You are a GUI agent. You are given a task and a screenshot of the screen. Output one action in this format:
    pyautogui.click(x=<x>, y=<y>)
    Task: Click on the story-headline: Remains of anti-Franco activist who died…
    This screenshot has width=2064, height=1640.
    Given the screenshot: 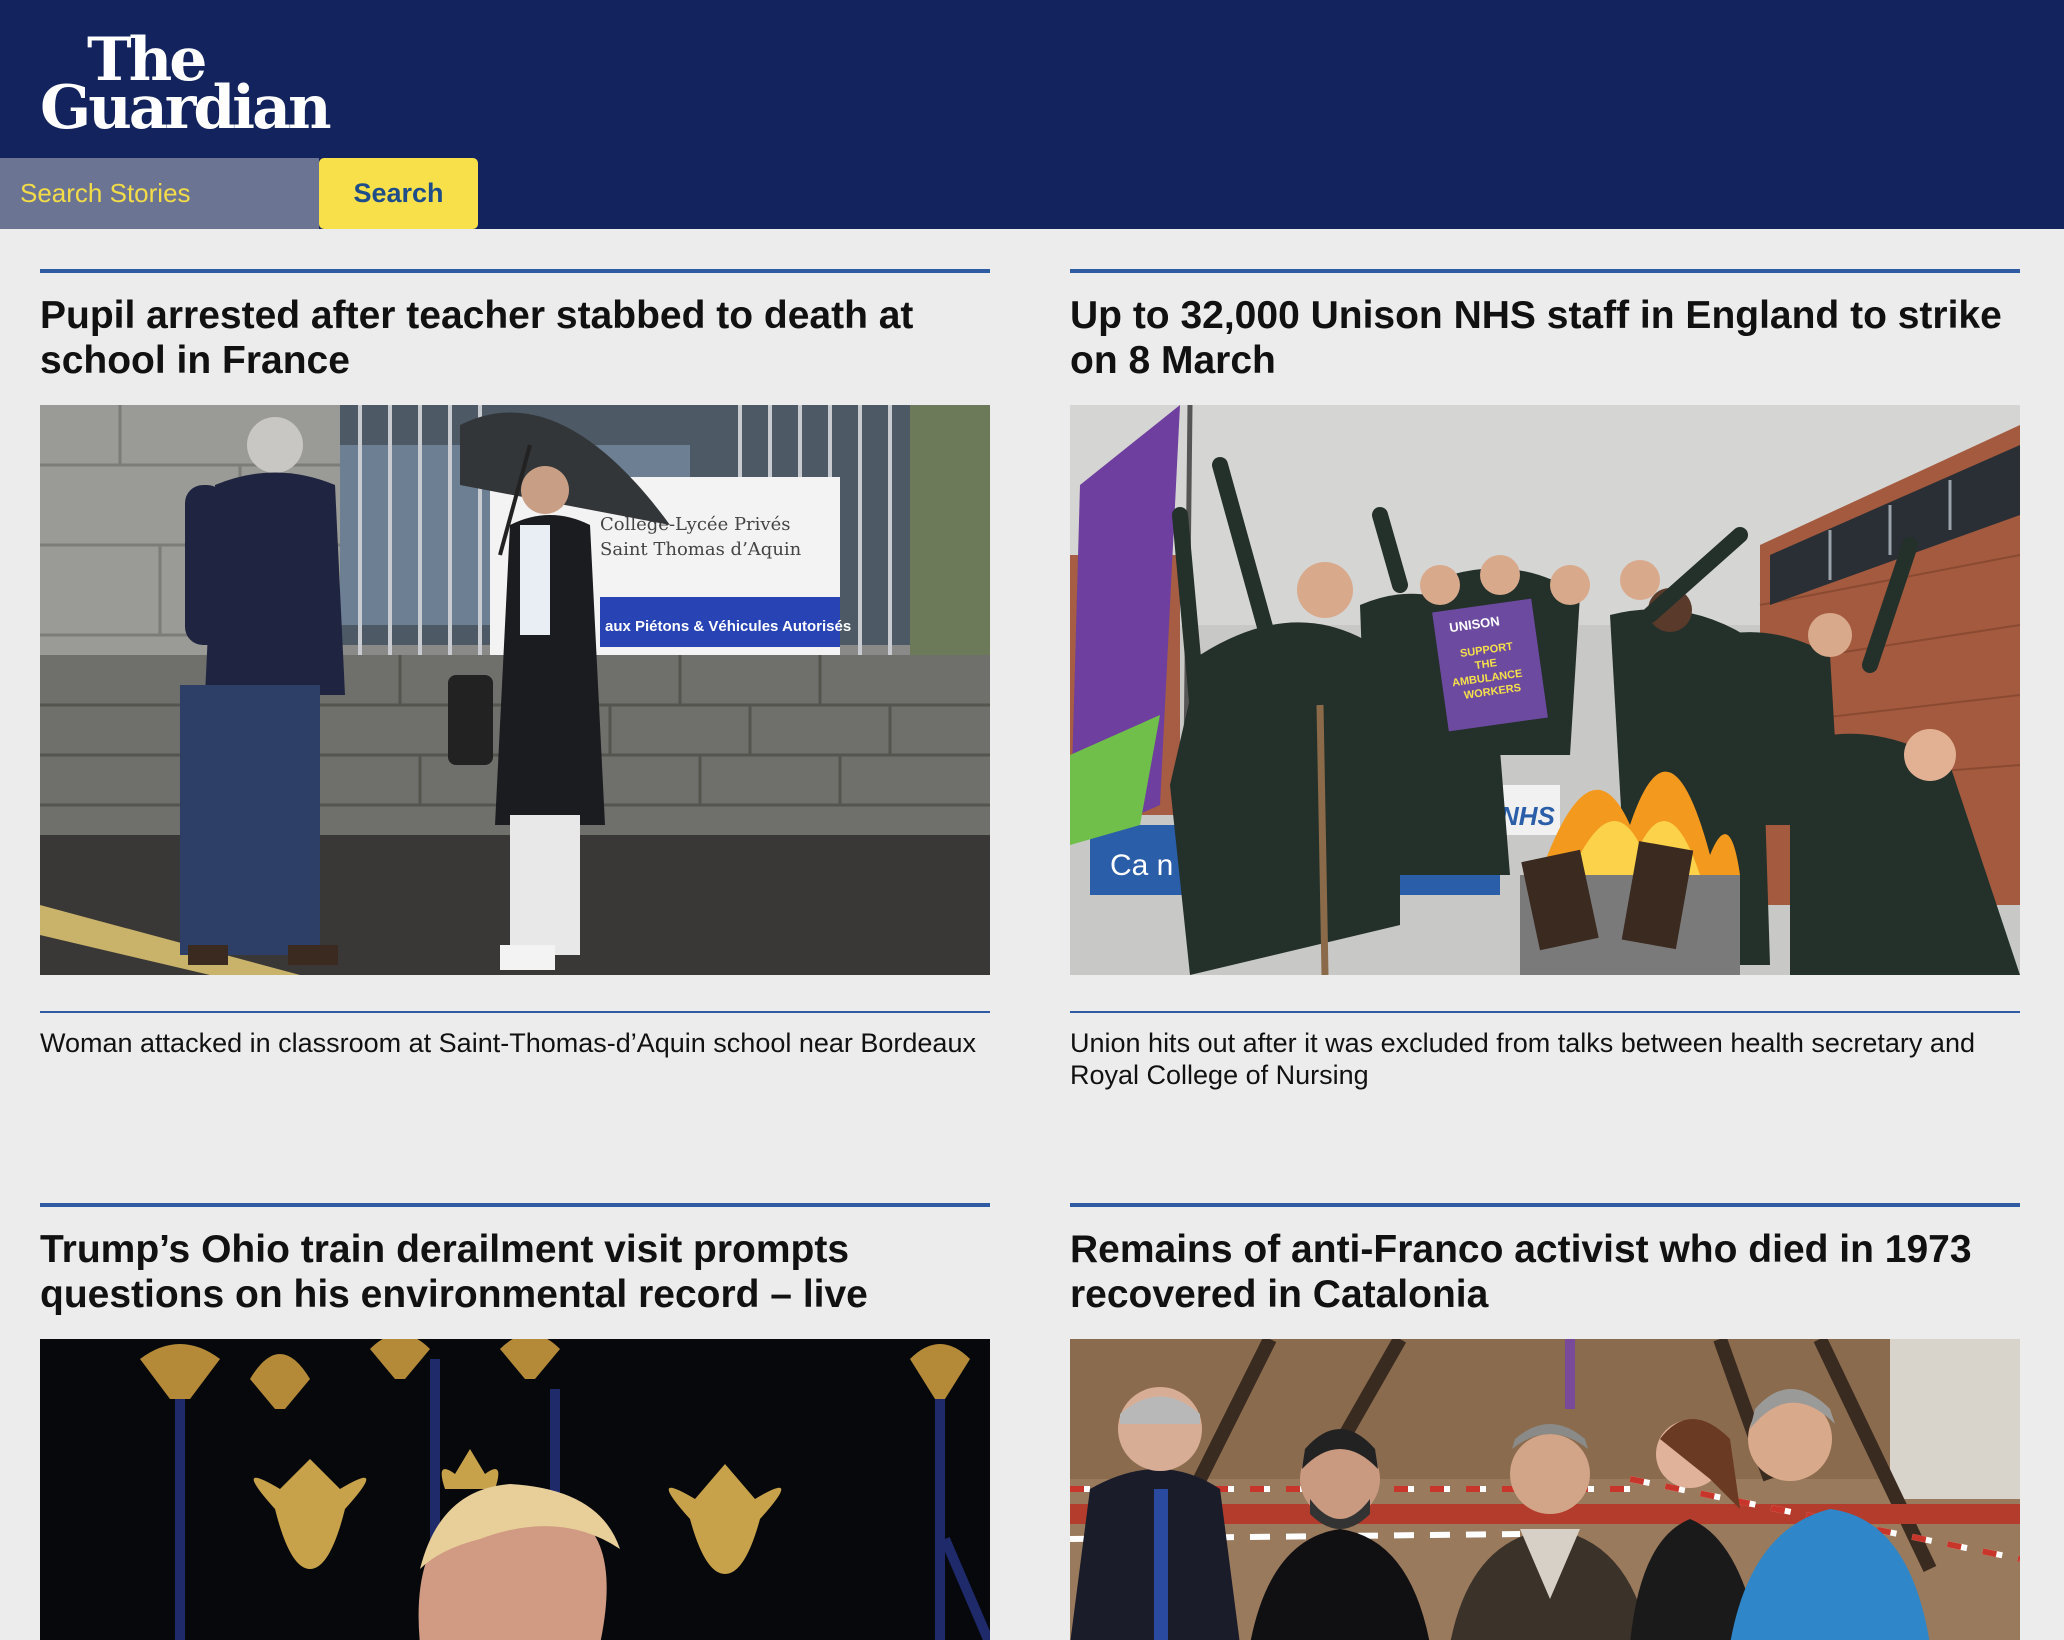 What is the action you would take?
    pyautogui.click(x=1545, y=1262)
    